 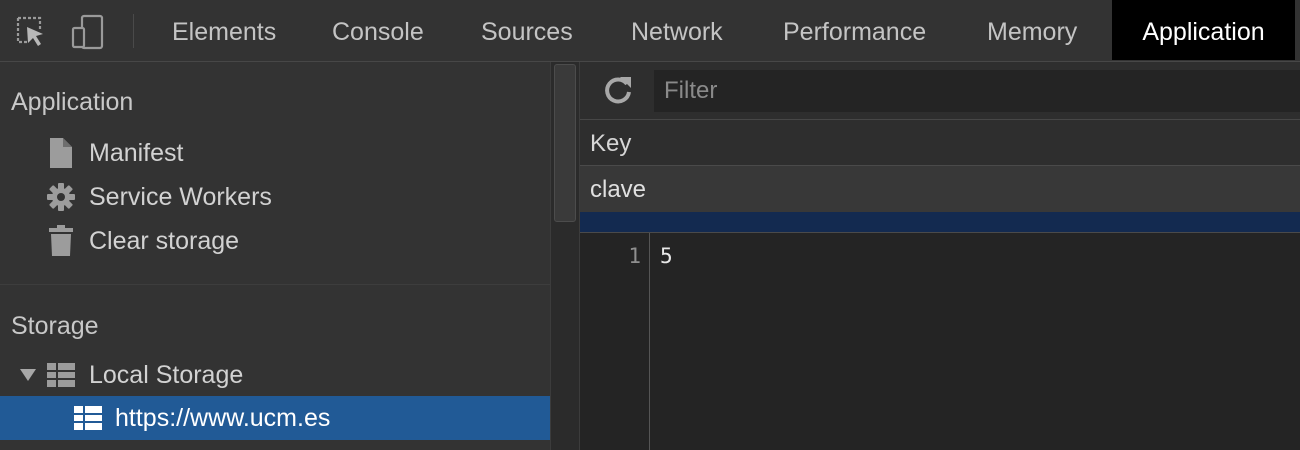 What do you see at coordinates (55, 326) in the screenshot?
I see `storage-section-title: Storage` at bounding box center [55, 326].